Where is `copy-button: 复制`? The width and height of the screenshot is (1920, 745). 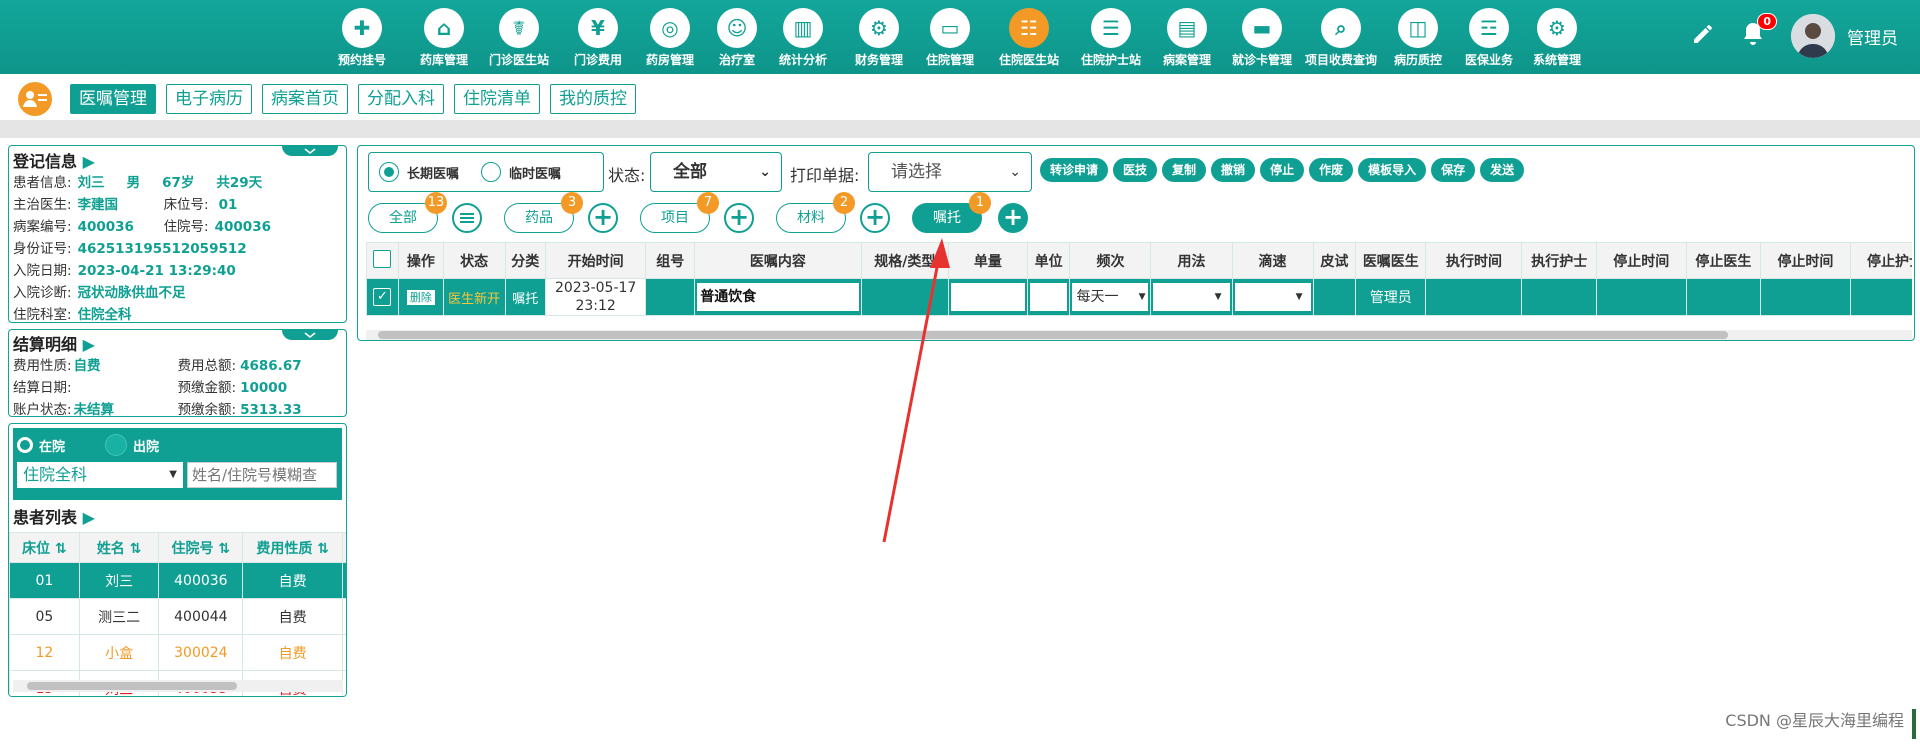
copy-button: 复制 is located at coordinates (1184, 170).